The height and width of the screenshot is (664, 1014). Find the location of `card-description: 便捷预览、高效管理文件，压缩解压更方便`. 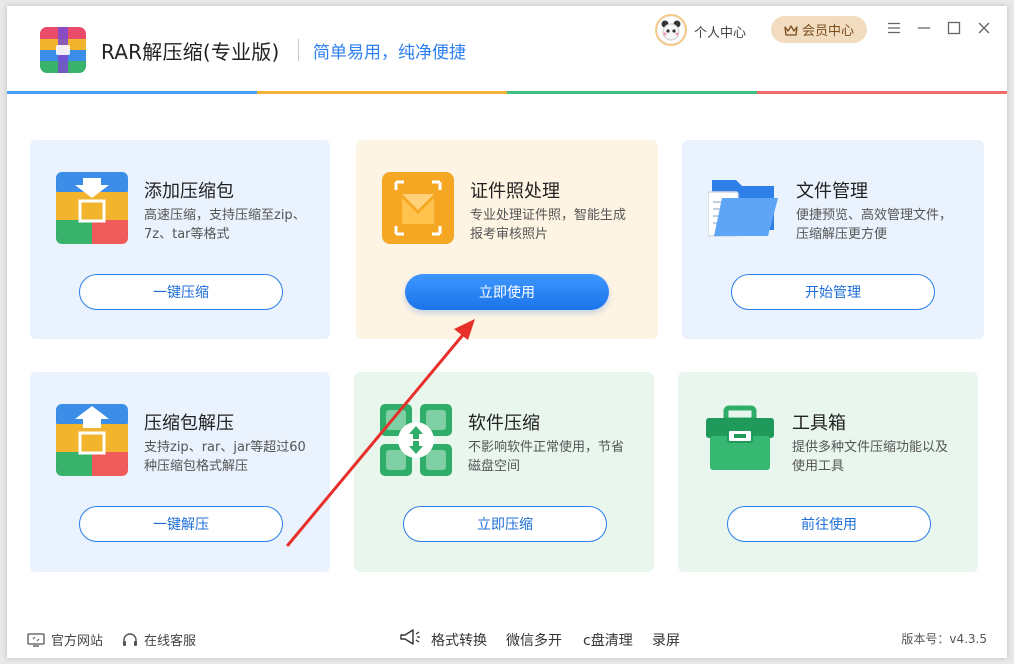

card-description: 便捷预览、高效管理文件，压缩解压更方便 is located at coordinates (874, 225).